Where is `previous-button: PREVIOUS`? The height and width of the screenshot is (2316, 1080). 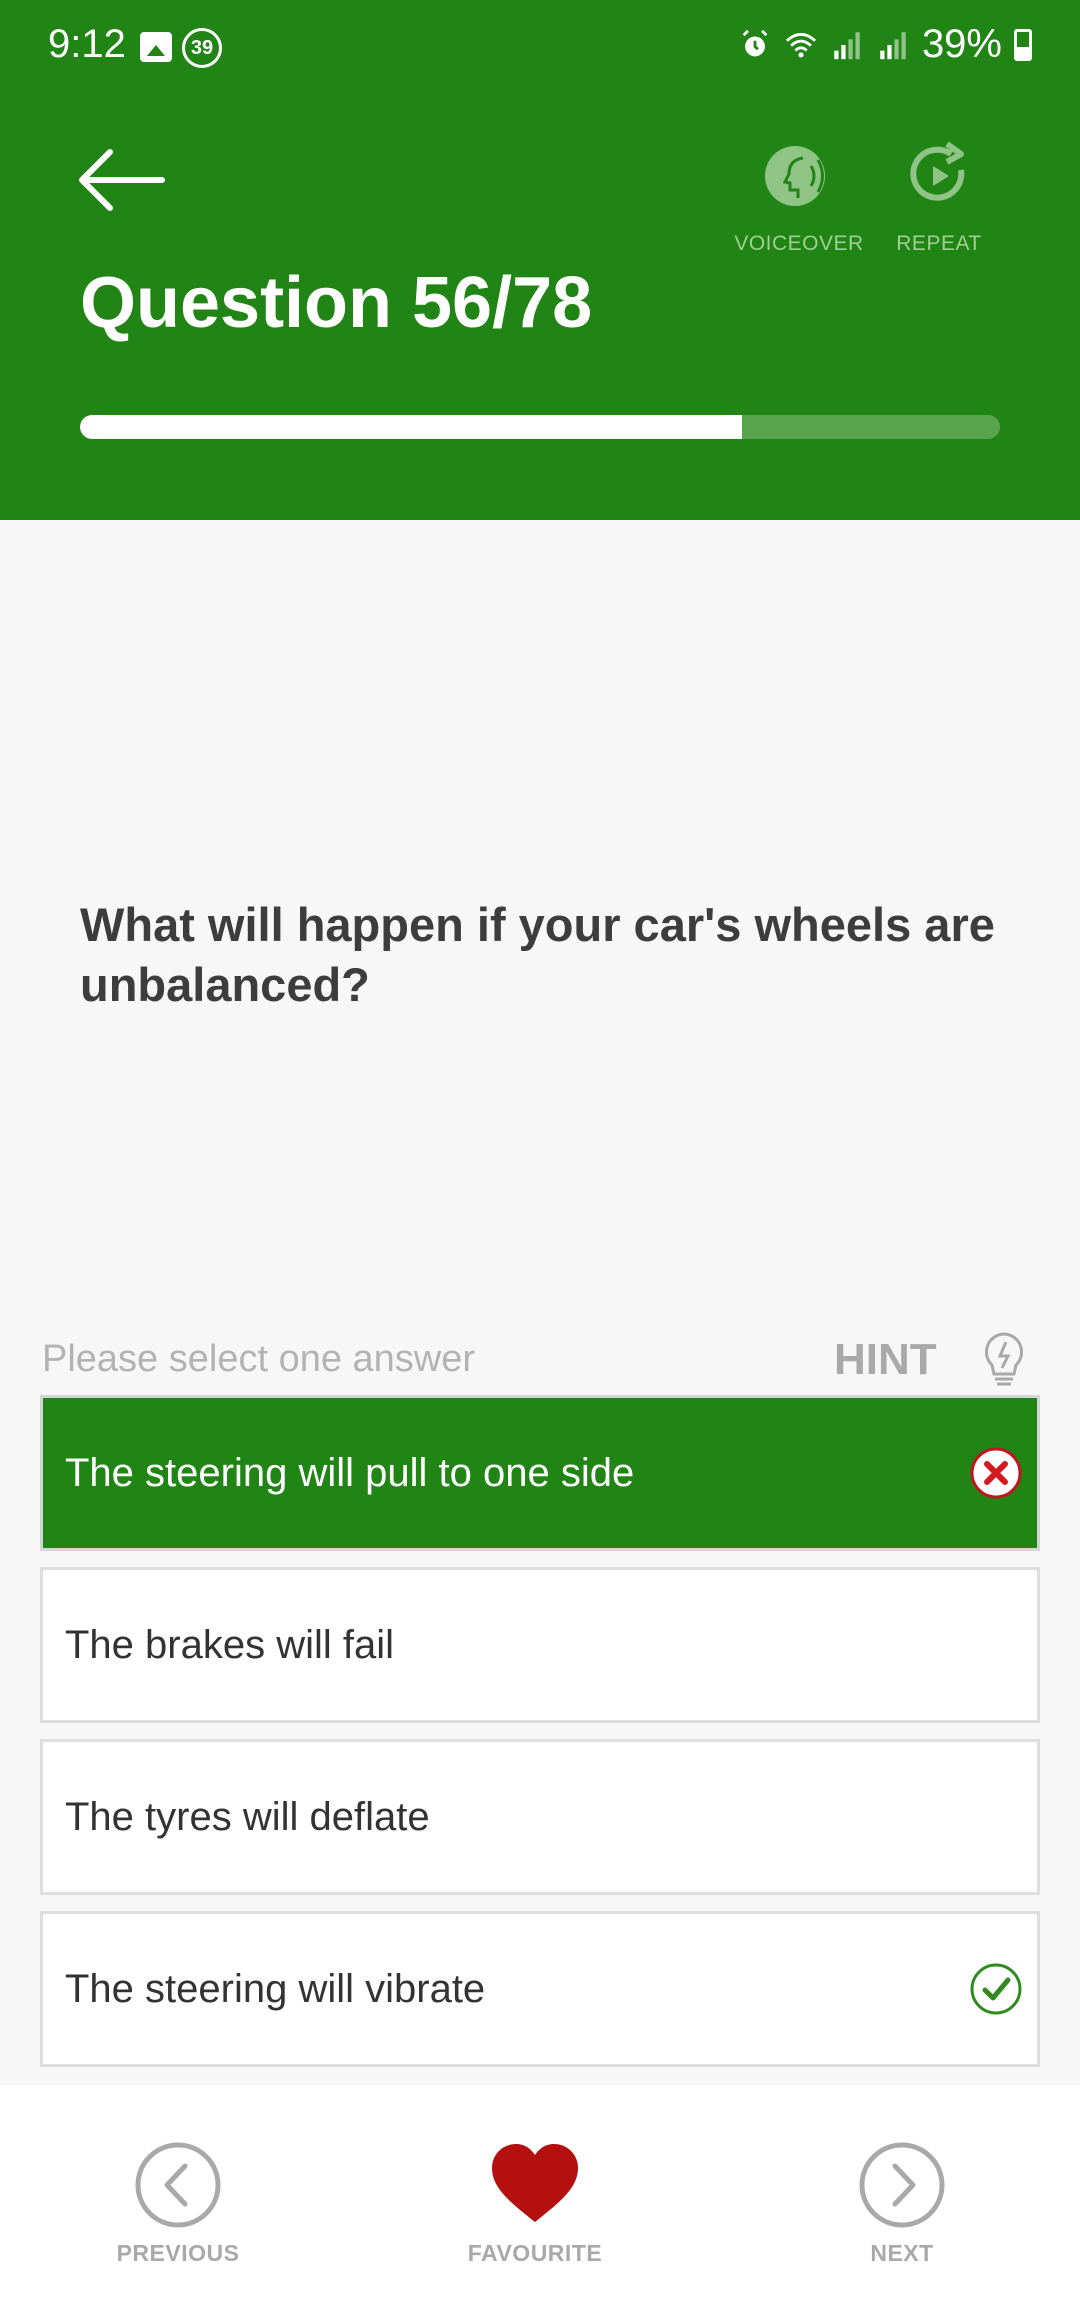
previous-button: PREVIOUS is located at coordinates (178, 2203).